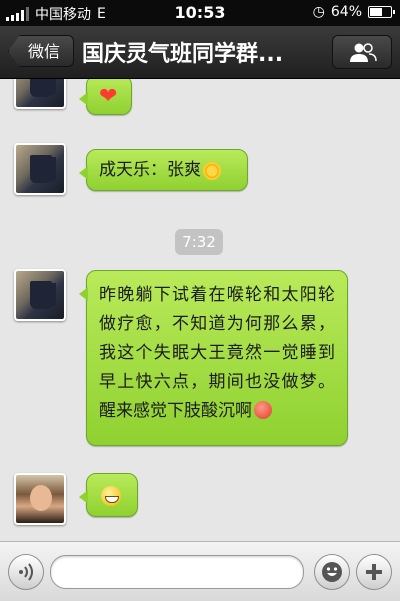 The image size is (400, 601). Describe the element at coordinates (263, 410) in the screenshot. I see `angry-emoji` at that location.